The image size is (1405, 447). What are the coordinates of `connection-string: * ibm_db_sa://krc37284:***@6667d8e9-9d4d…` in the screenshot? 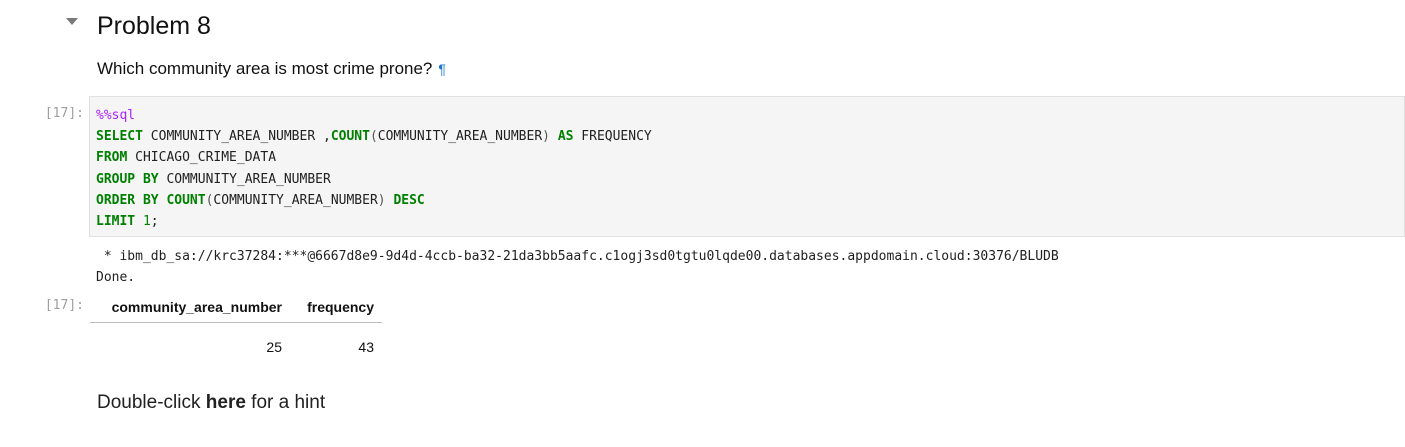 It's located at (577, 256).